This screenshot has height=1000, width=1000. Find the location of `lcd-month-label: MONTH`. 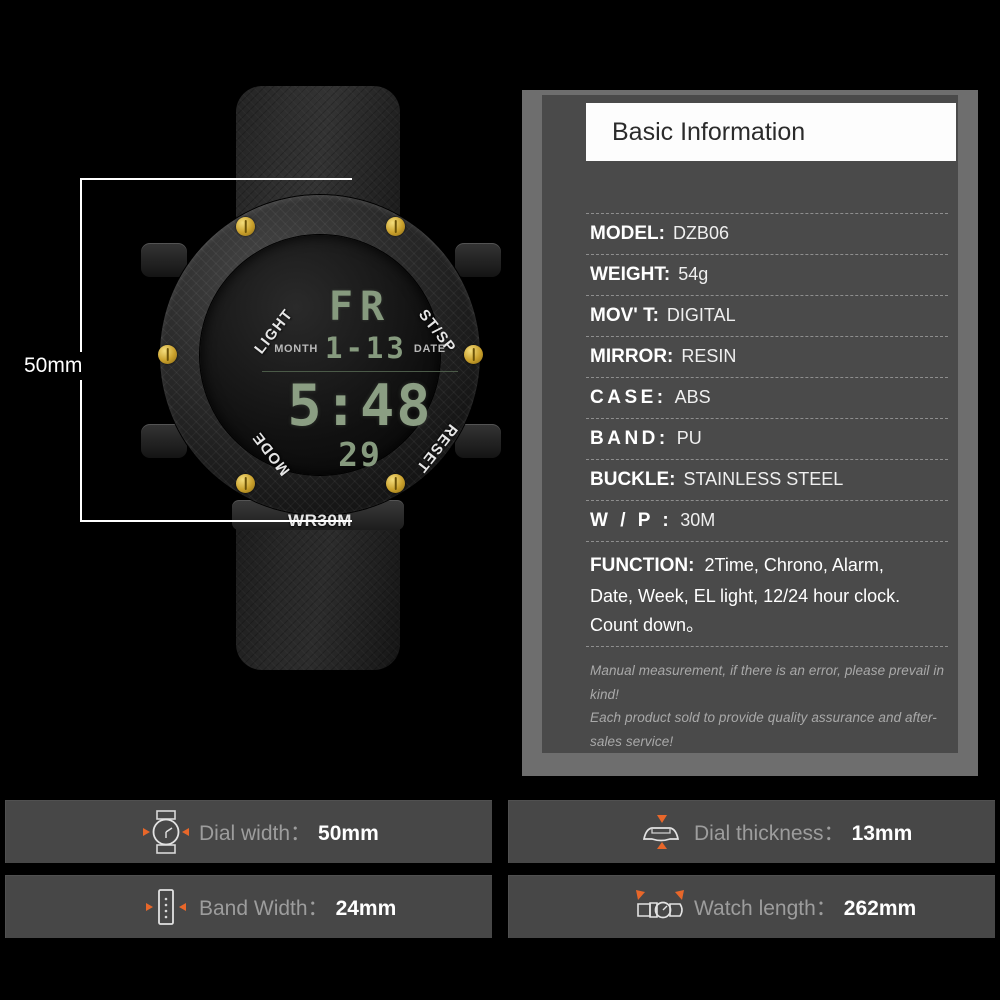

lcd-month-label: MONTH is located at coordinates (296, 348).